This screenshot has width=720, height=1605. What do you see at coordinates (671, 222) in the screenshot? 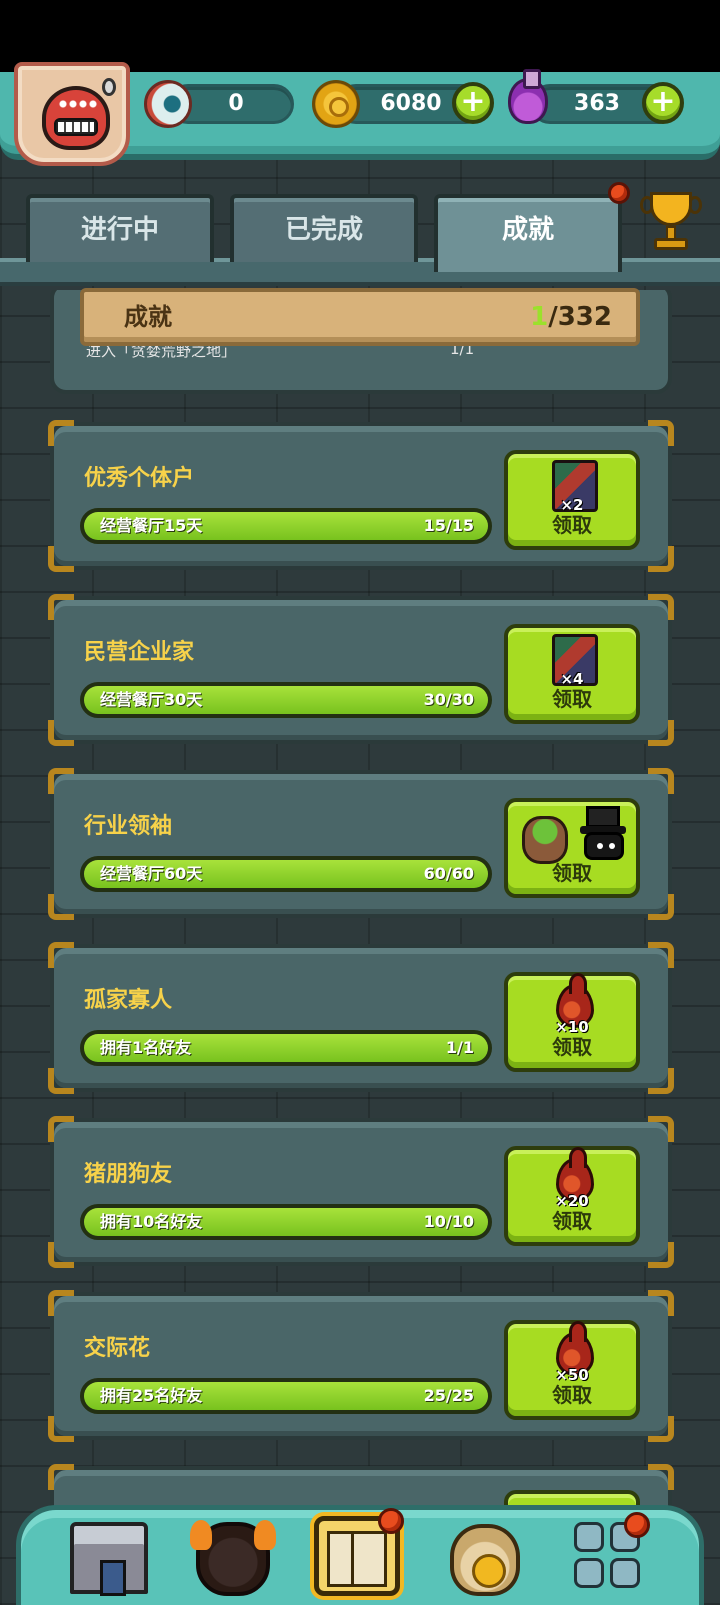
I see `trophy-icon` at bounding box center [671, 222].